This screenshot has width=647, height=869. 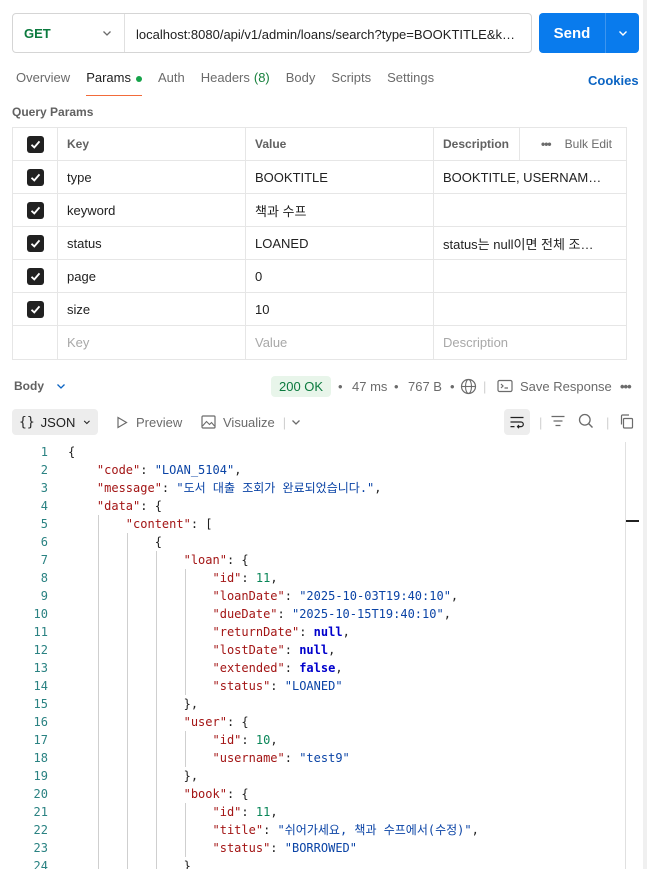 I want to click on method-dropdown: GET, so click(x=69, y=33).